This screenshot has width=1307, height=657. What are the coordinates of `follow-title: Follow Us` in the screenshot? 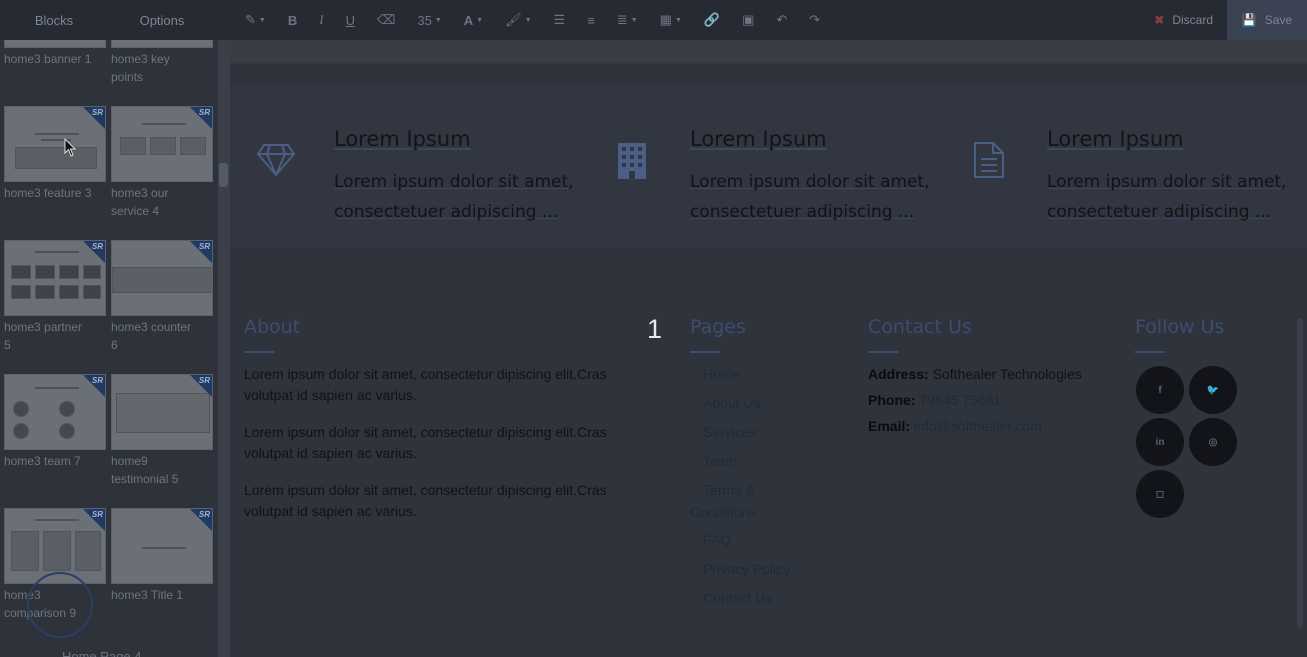 It's located at (1180, 327).